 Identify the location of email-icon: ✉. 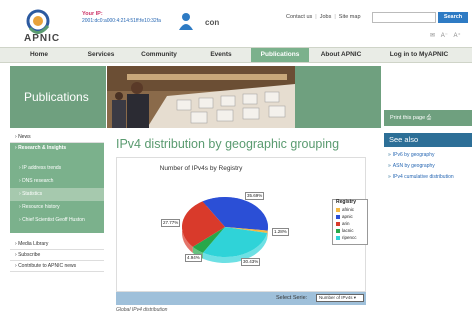
(432, 36).